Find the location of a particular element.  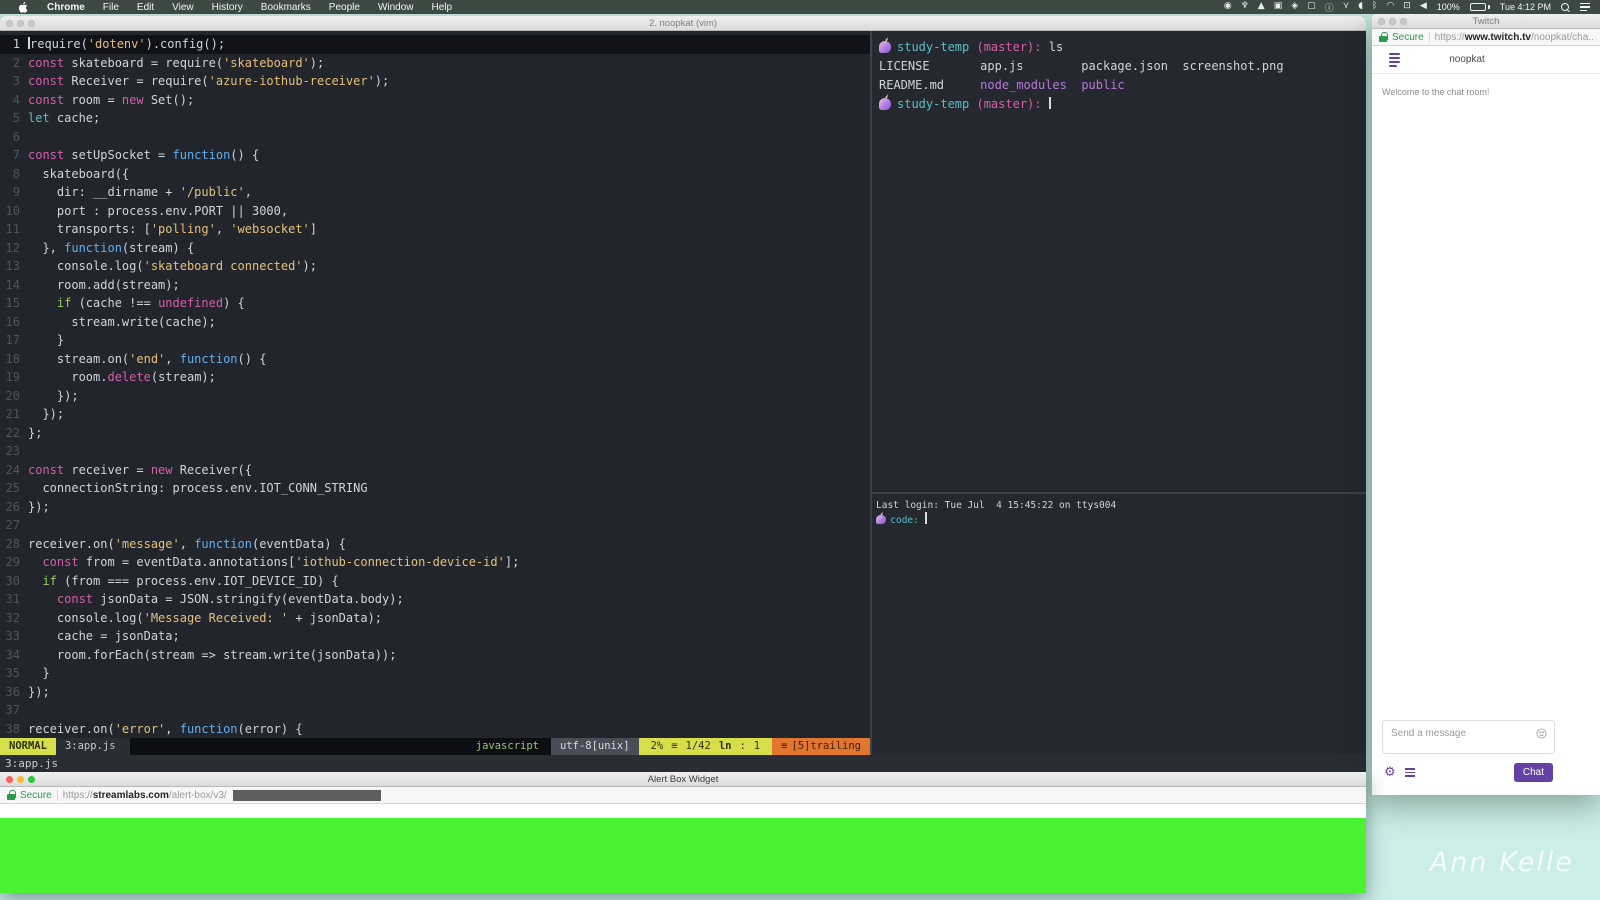

menu-status-icon: ♆ is located at coordinates (1245, 7).